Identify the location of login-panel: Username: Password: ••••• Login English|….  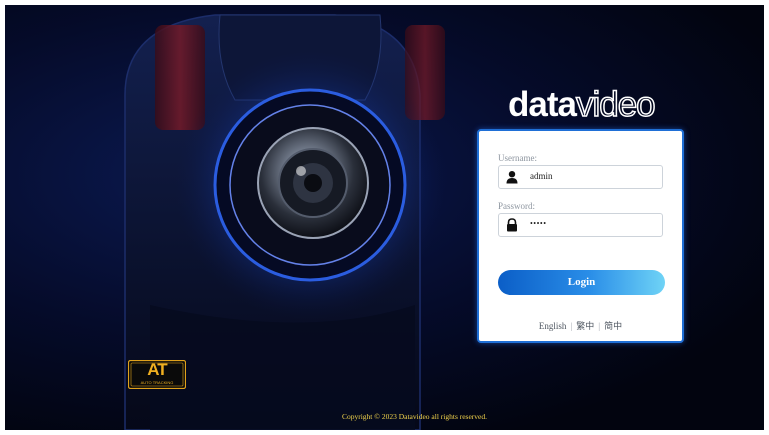
(580, 236).